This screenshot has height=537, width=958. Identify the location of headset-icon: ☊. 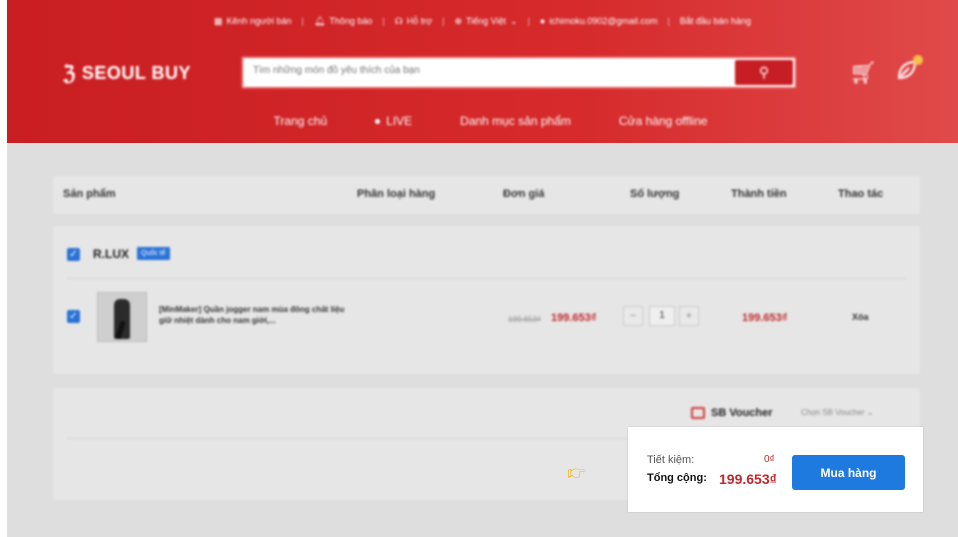
(398, 20).